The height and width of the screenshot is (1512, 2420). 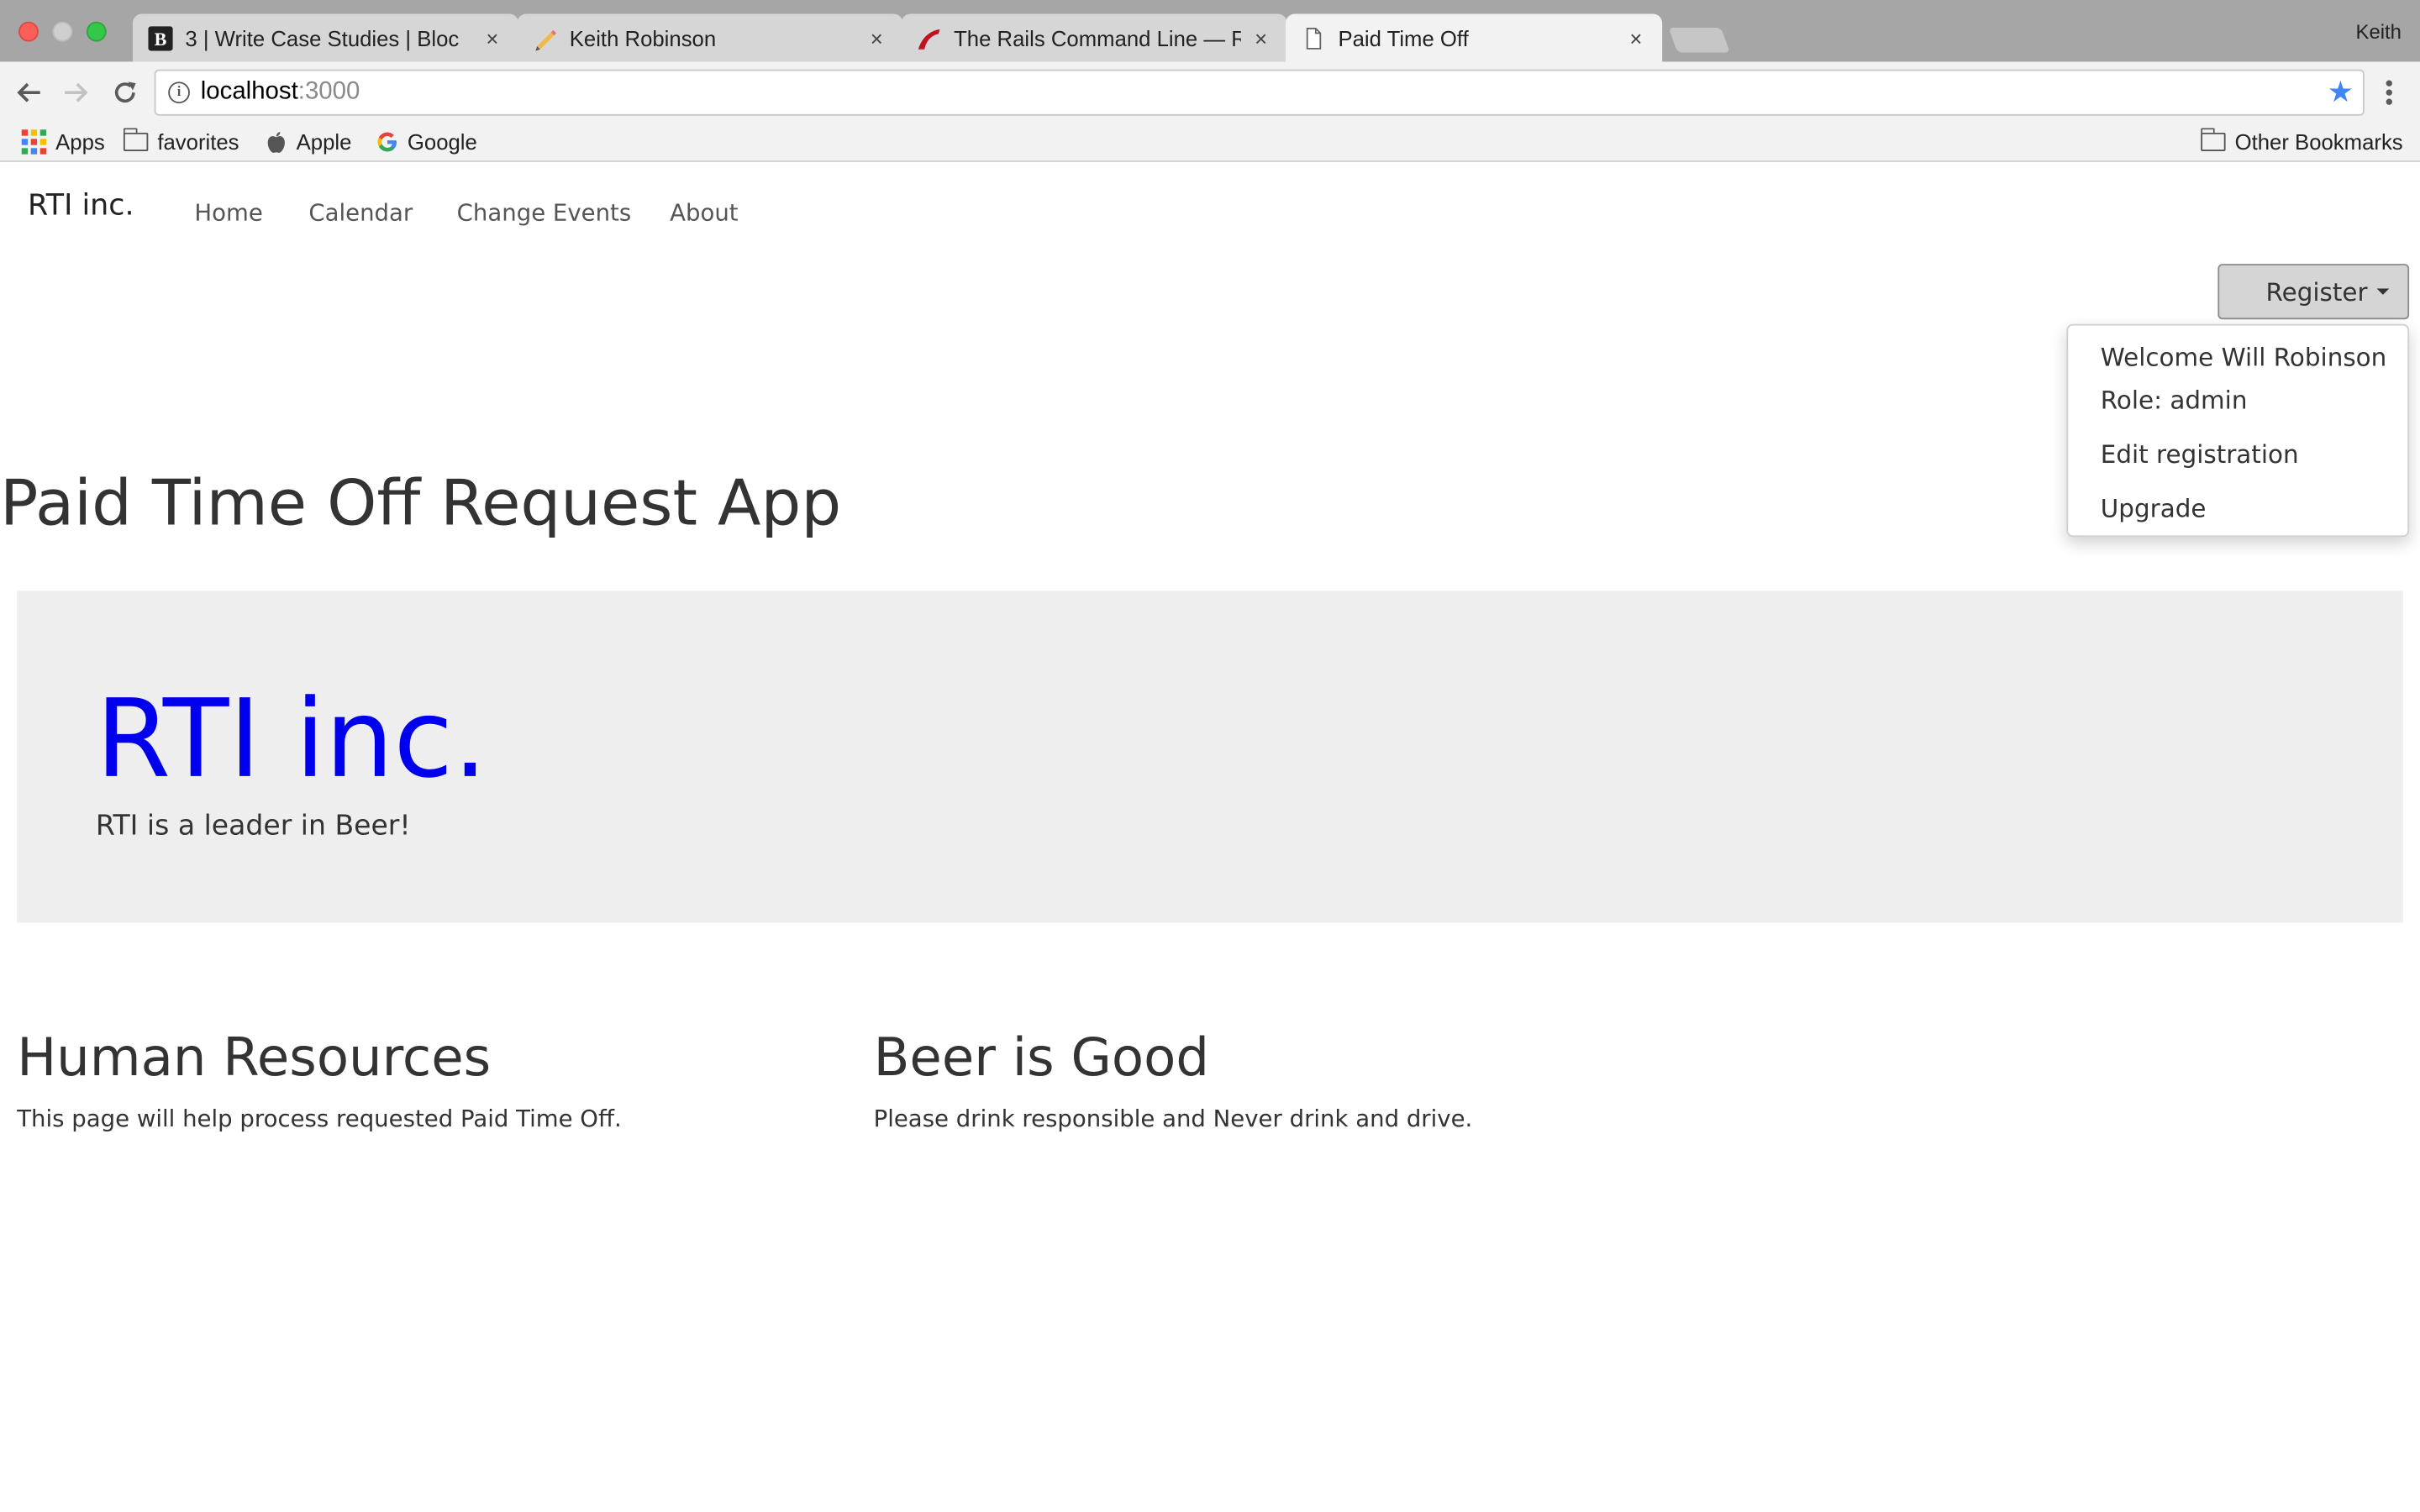 I want to click on fullscreen-window-button, so click(x=96, y=31).